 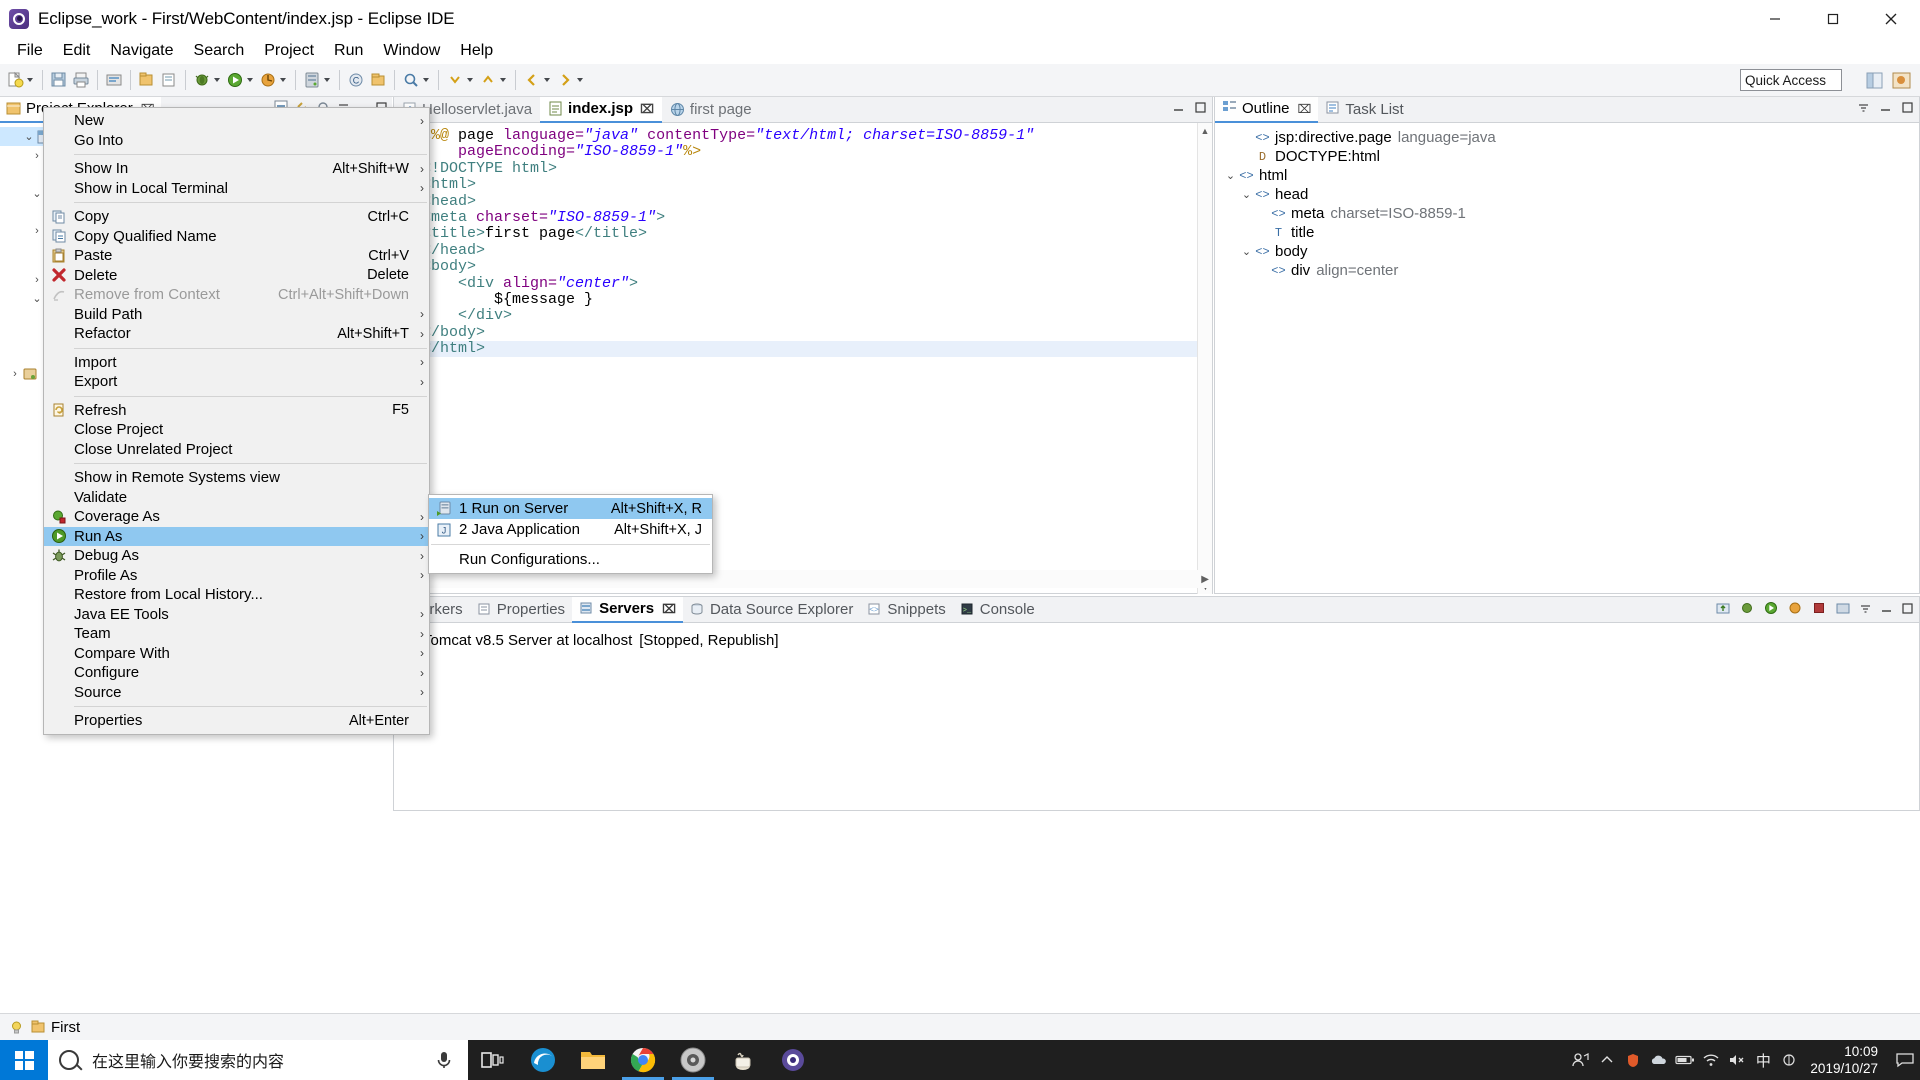 I want to click on maximize-button, so click(x=1833, y=18).